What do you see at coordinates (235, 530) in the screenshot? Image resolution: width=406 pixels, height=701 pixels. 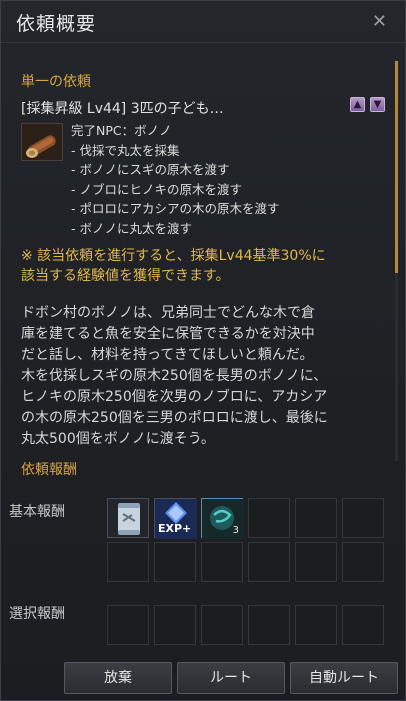 I see `item-count: 3` at bounding box center [235, 530].